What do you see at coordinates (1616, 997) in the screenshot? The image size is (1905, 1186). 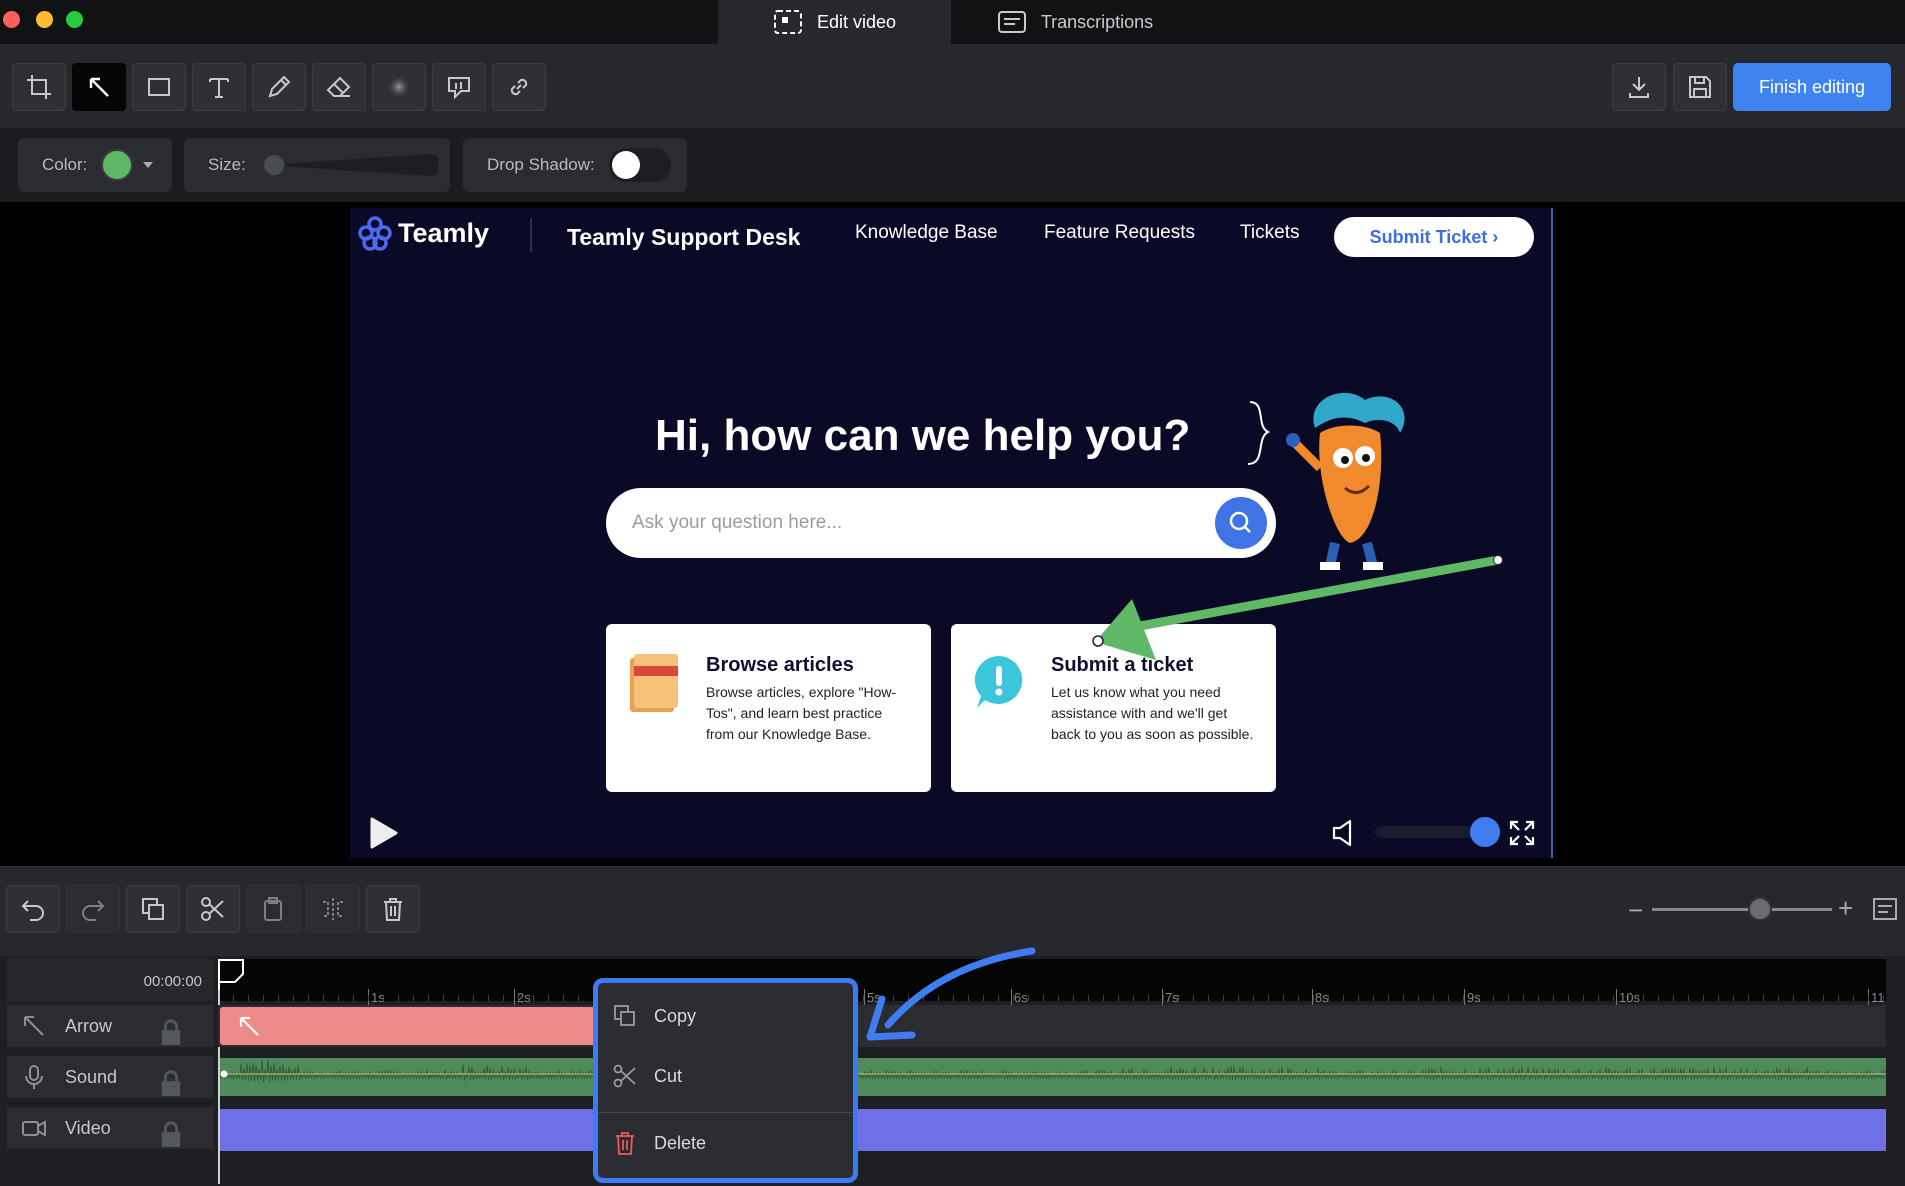 I see `ruler-tick` at bounding box center [1616, 997].